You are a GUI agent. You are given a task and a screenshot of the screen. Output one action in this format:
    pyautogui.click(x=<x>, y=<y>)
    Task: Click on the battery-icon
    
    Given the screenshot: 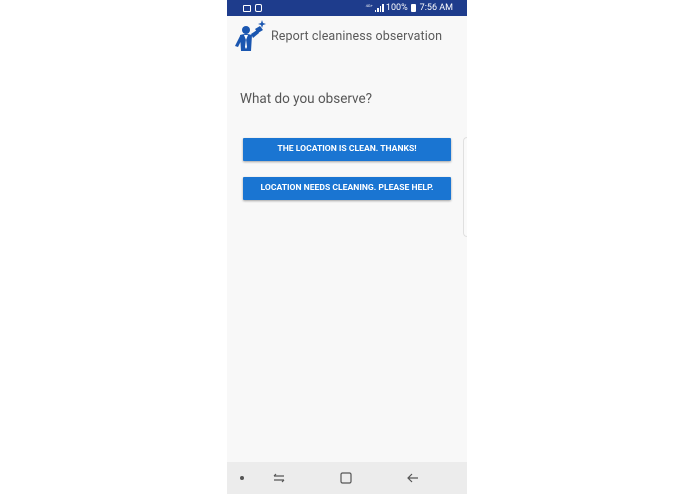 What is the action you would take?
    pyautogui.click(x=413, y=8)
    